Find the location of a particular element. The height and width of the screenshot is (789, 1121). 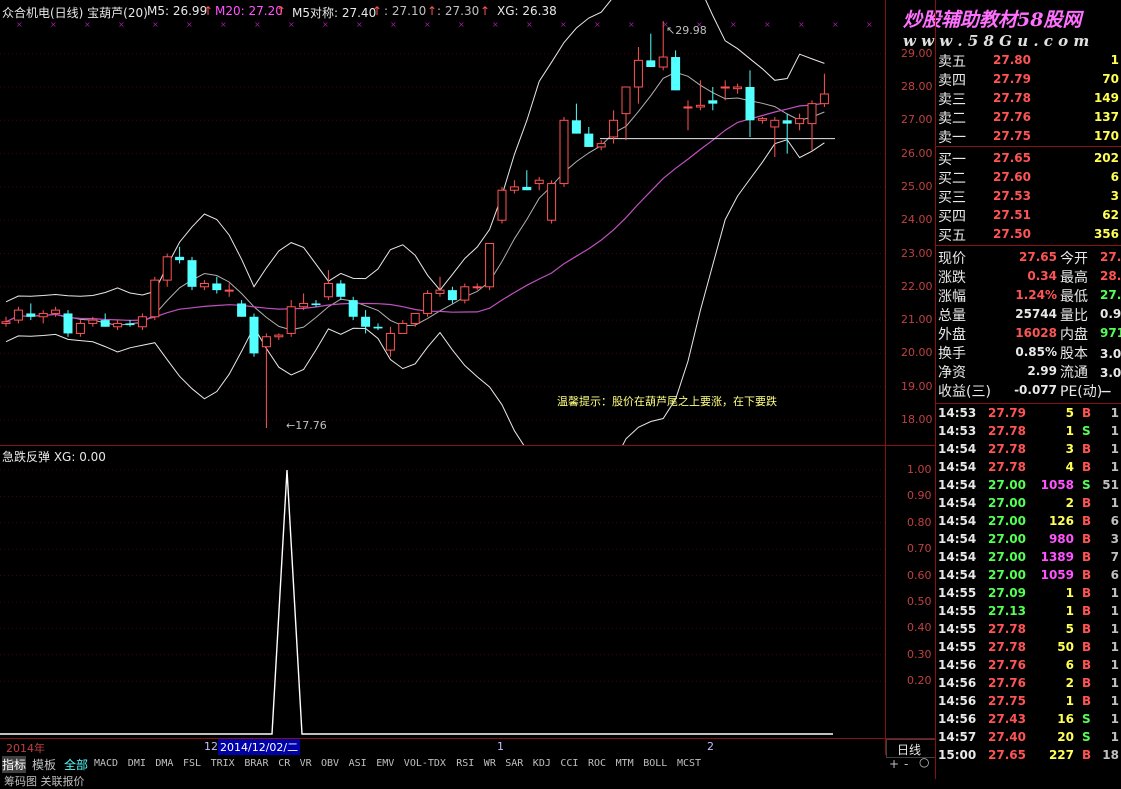

trade-row: 14:56 27.76 6 B 1 is located at coordinates (1028, 665).